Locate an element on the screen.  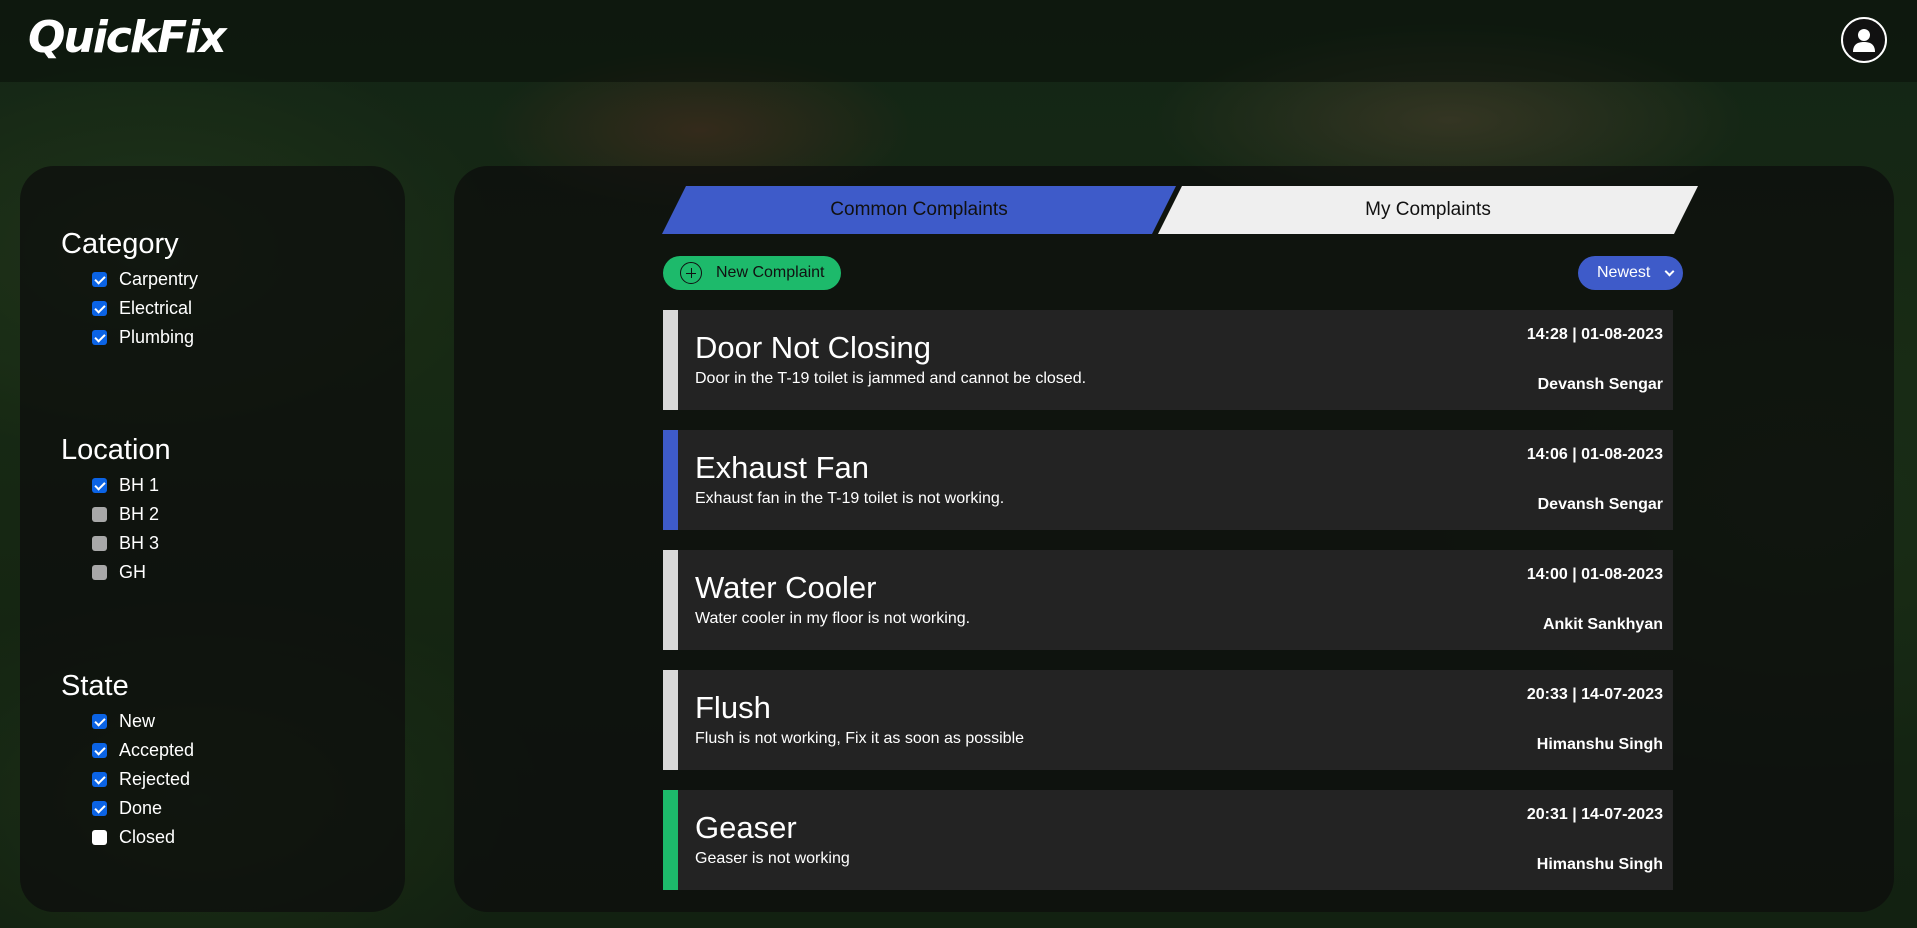
filter-option-carpentry: Carpentry is located at coordinates (129, 279).